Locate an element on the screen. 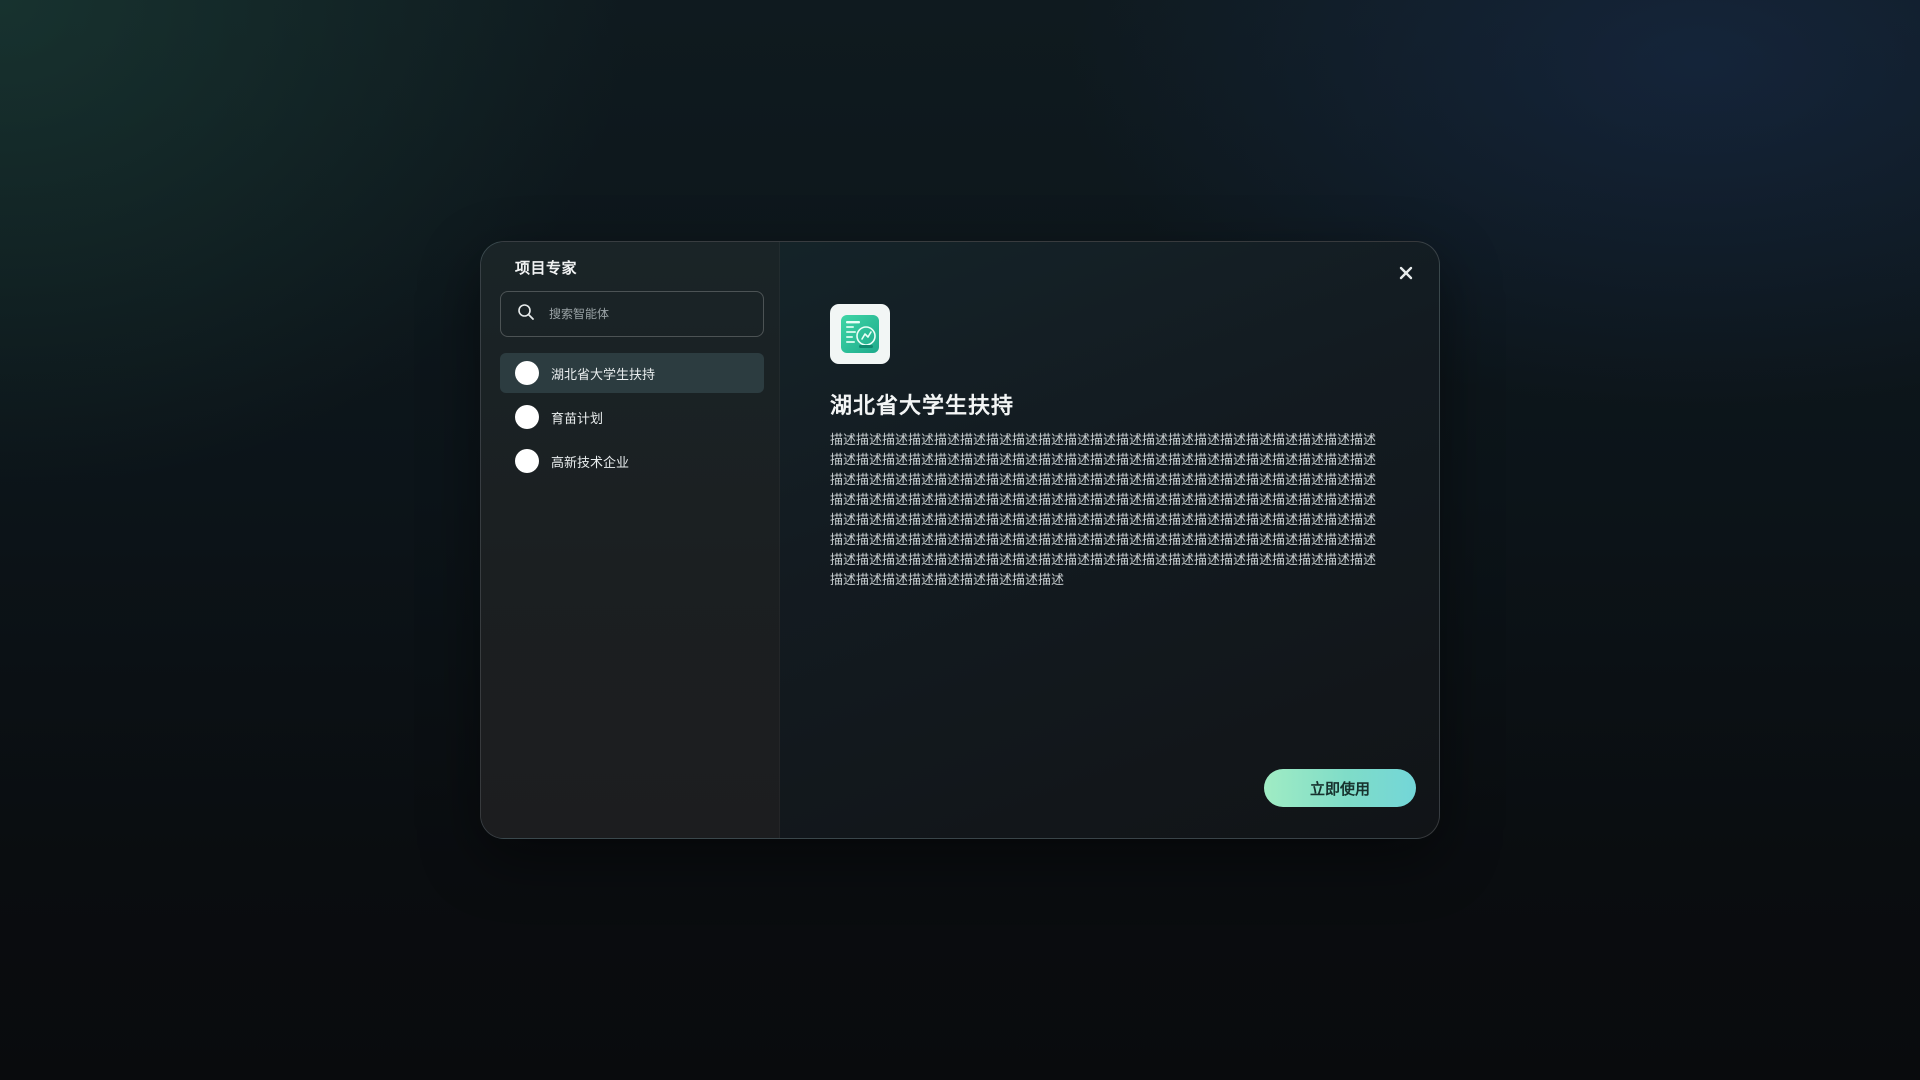  search-icon is located at coordinates (526, 314).